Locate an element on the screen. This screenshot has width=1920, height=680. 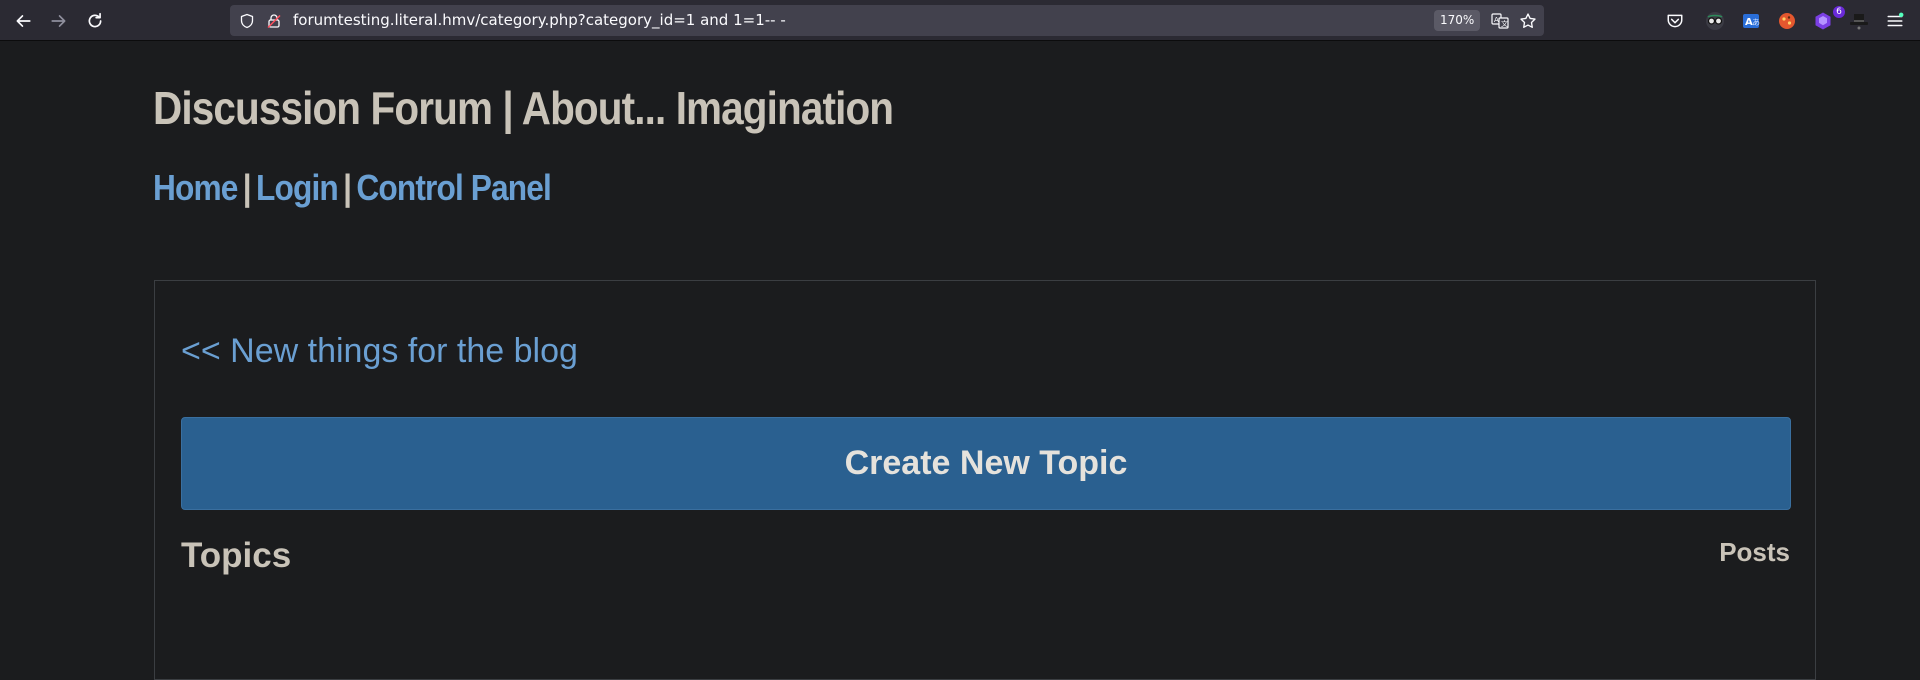
back-to-category-link: << New things for the blog is located at coordinates (379, 351).